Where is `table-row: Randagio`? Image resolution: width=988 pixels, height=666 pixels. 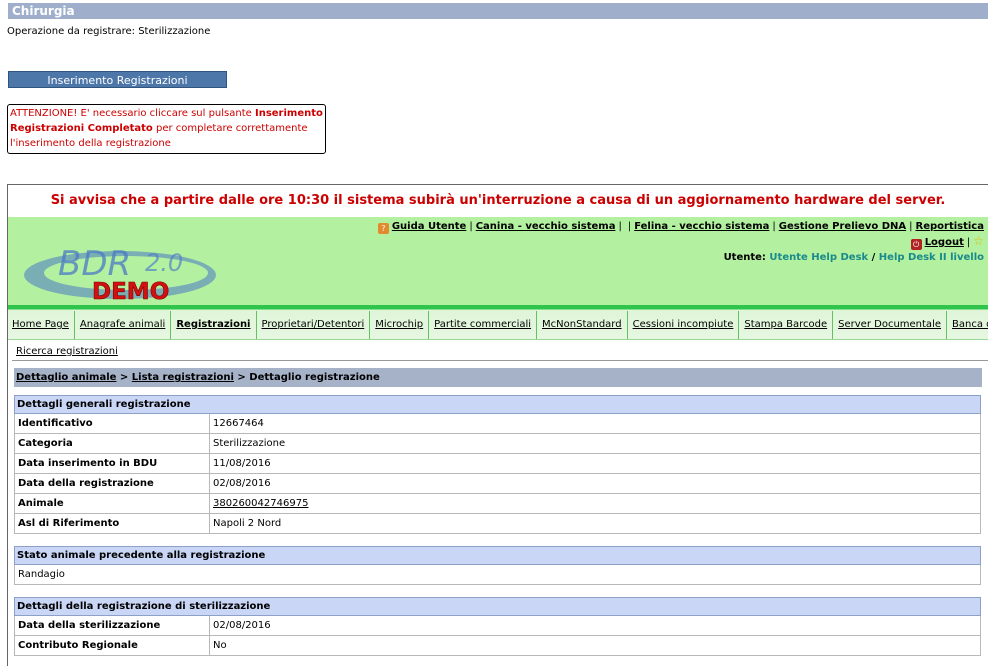 table-row: Randagio is located at coordinates (497, 574).